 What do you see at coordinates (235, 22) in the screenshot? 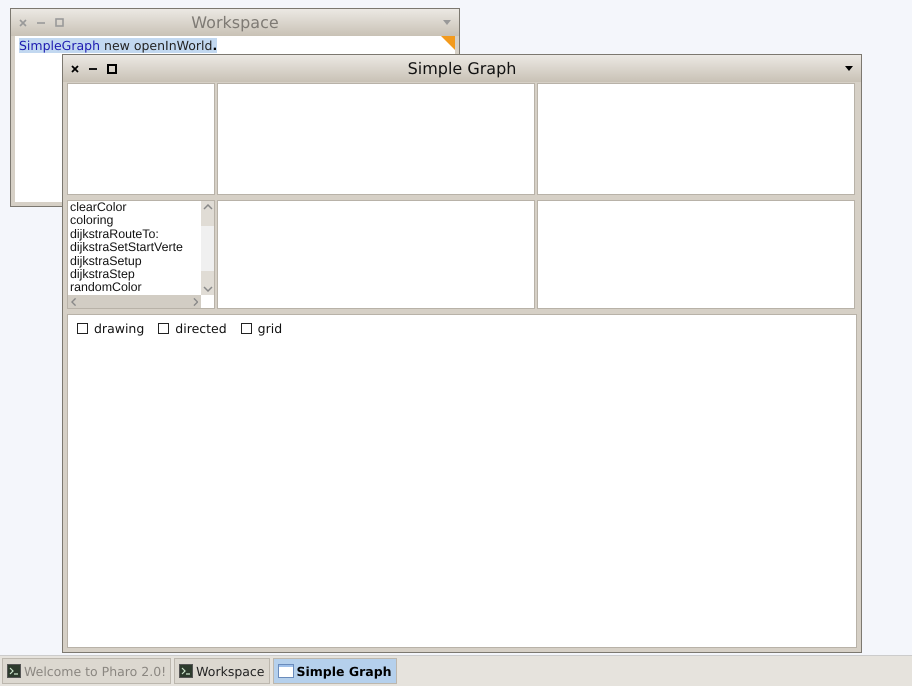
I see `window-title: Workspace` at bounding box center [235, 22].